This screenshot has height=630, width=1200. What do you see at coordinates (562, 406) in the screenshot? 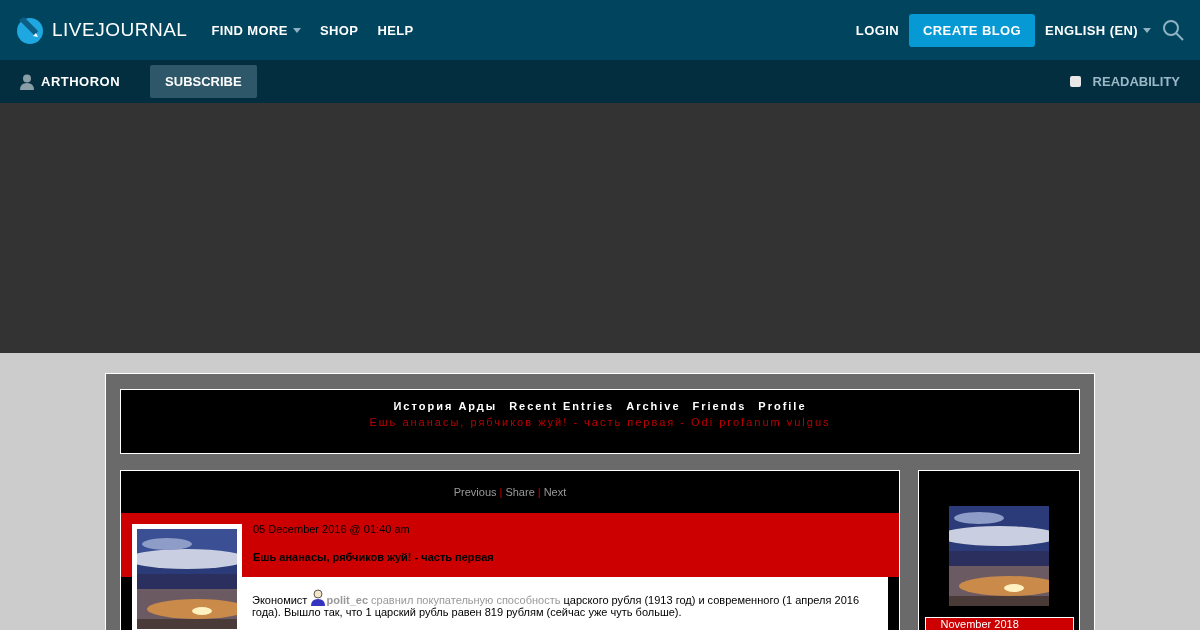
I see `journal-nav-link: Recent Entries` at bounding box center [562, 406].